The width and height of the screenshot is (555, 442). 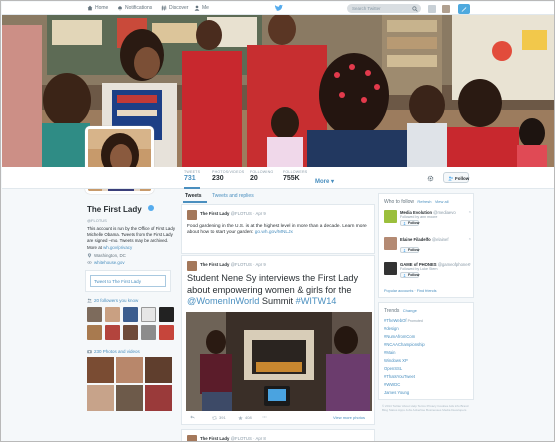 I want to click on tweet-meta: @FLOTUS · Apr 8, so click(x=248, y=438).